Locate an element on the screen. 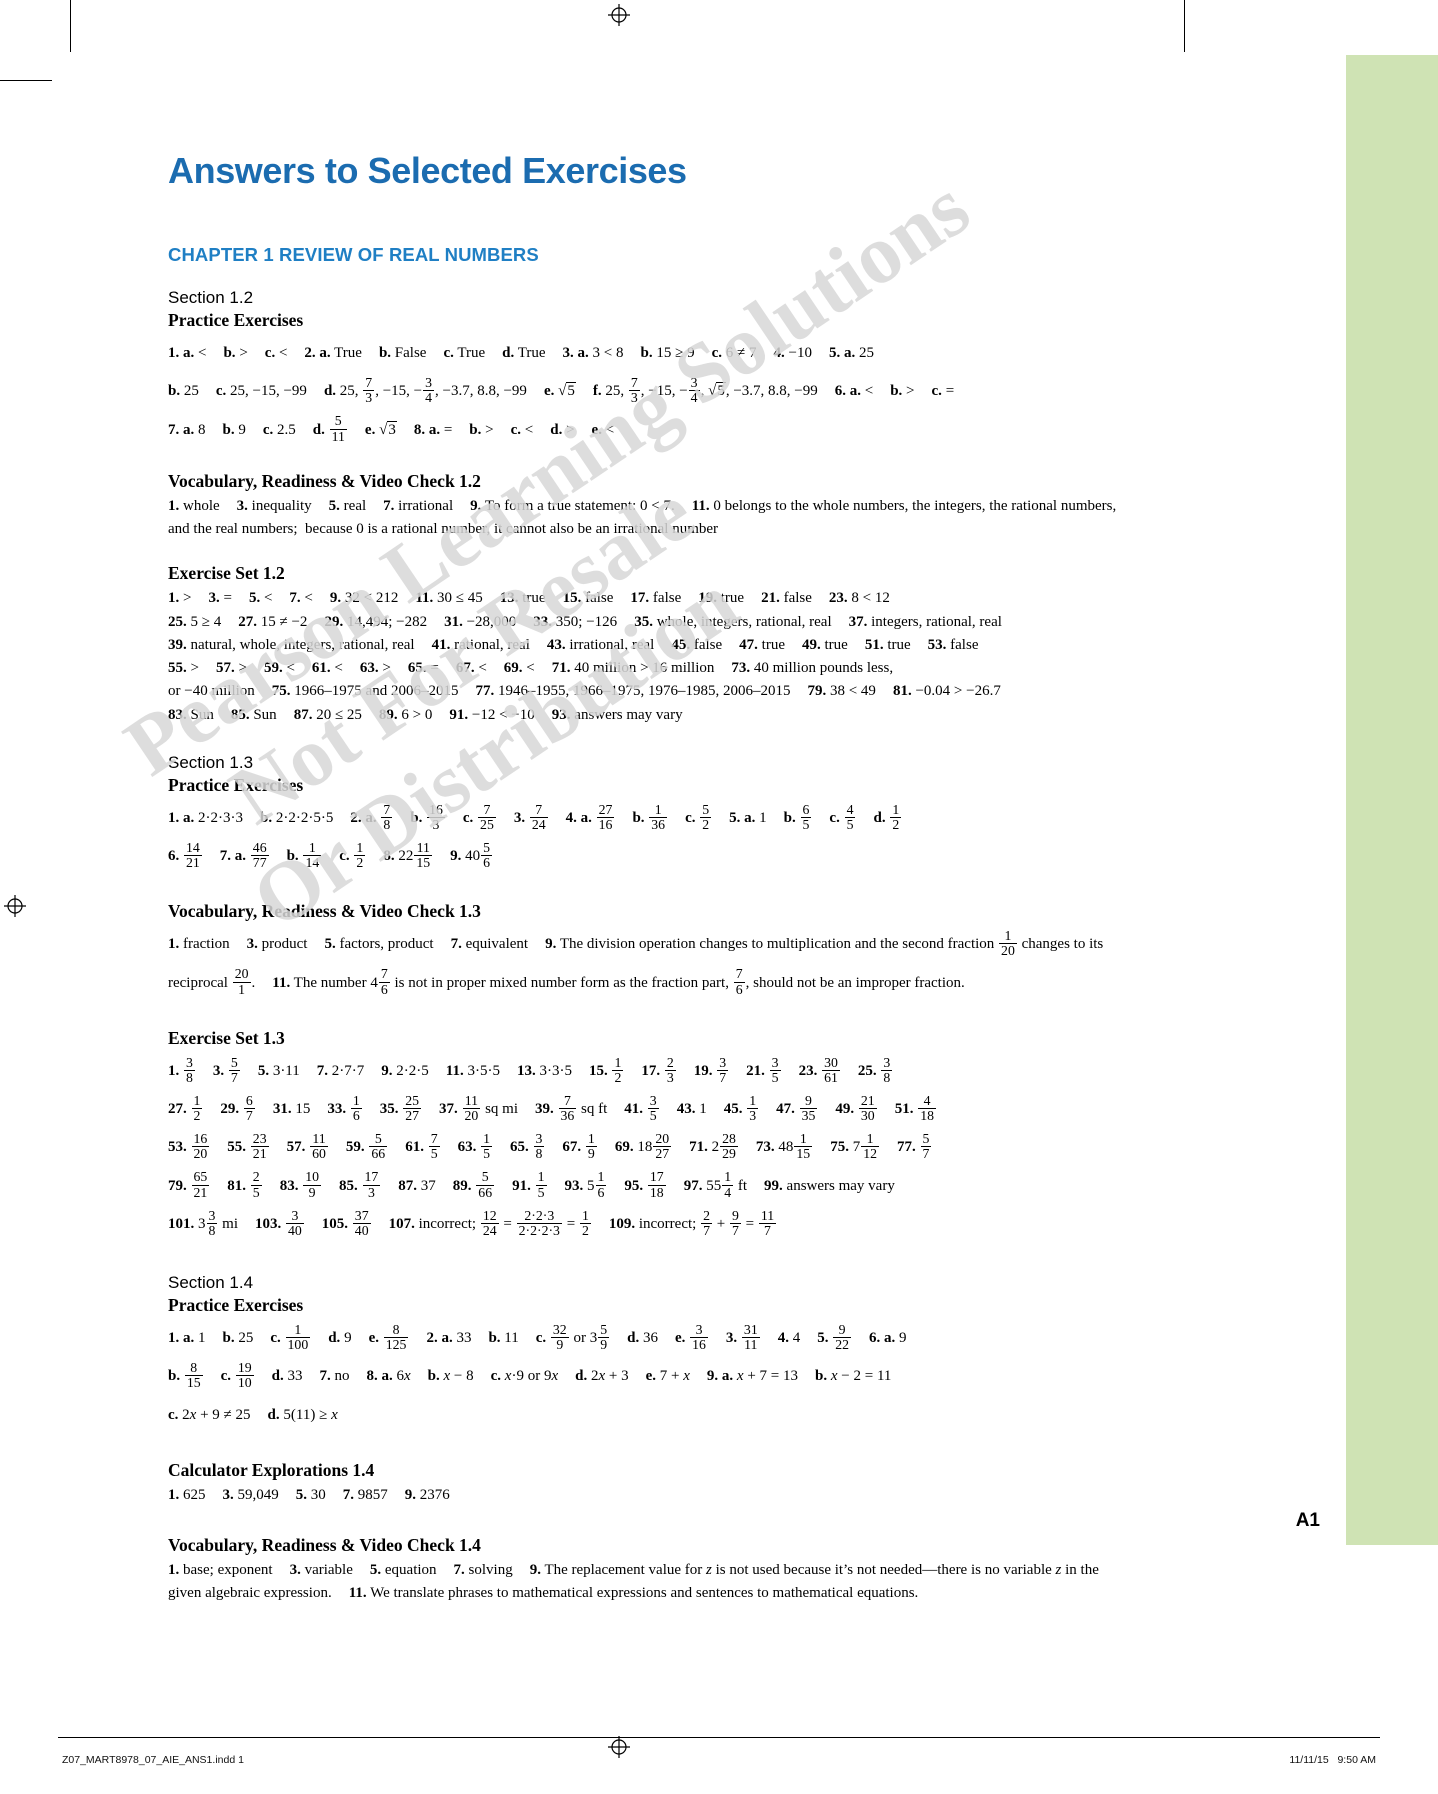 The image size is (1438, 1794). footer-file-slug: Z07_MART8978_07_AIE_ANS1.indd 1 is located at coordinates (153, 1760).